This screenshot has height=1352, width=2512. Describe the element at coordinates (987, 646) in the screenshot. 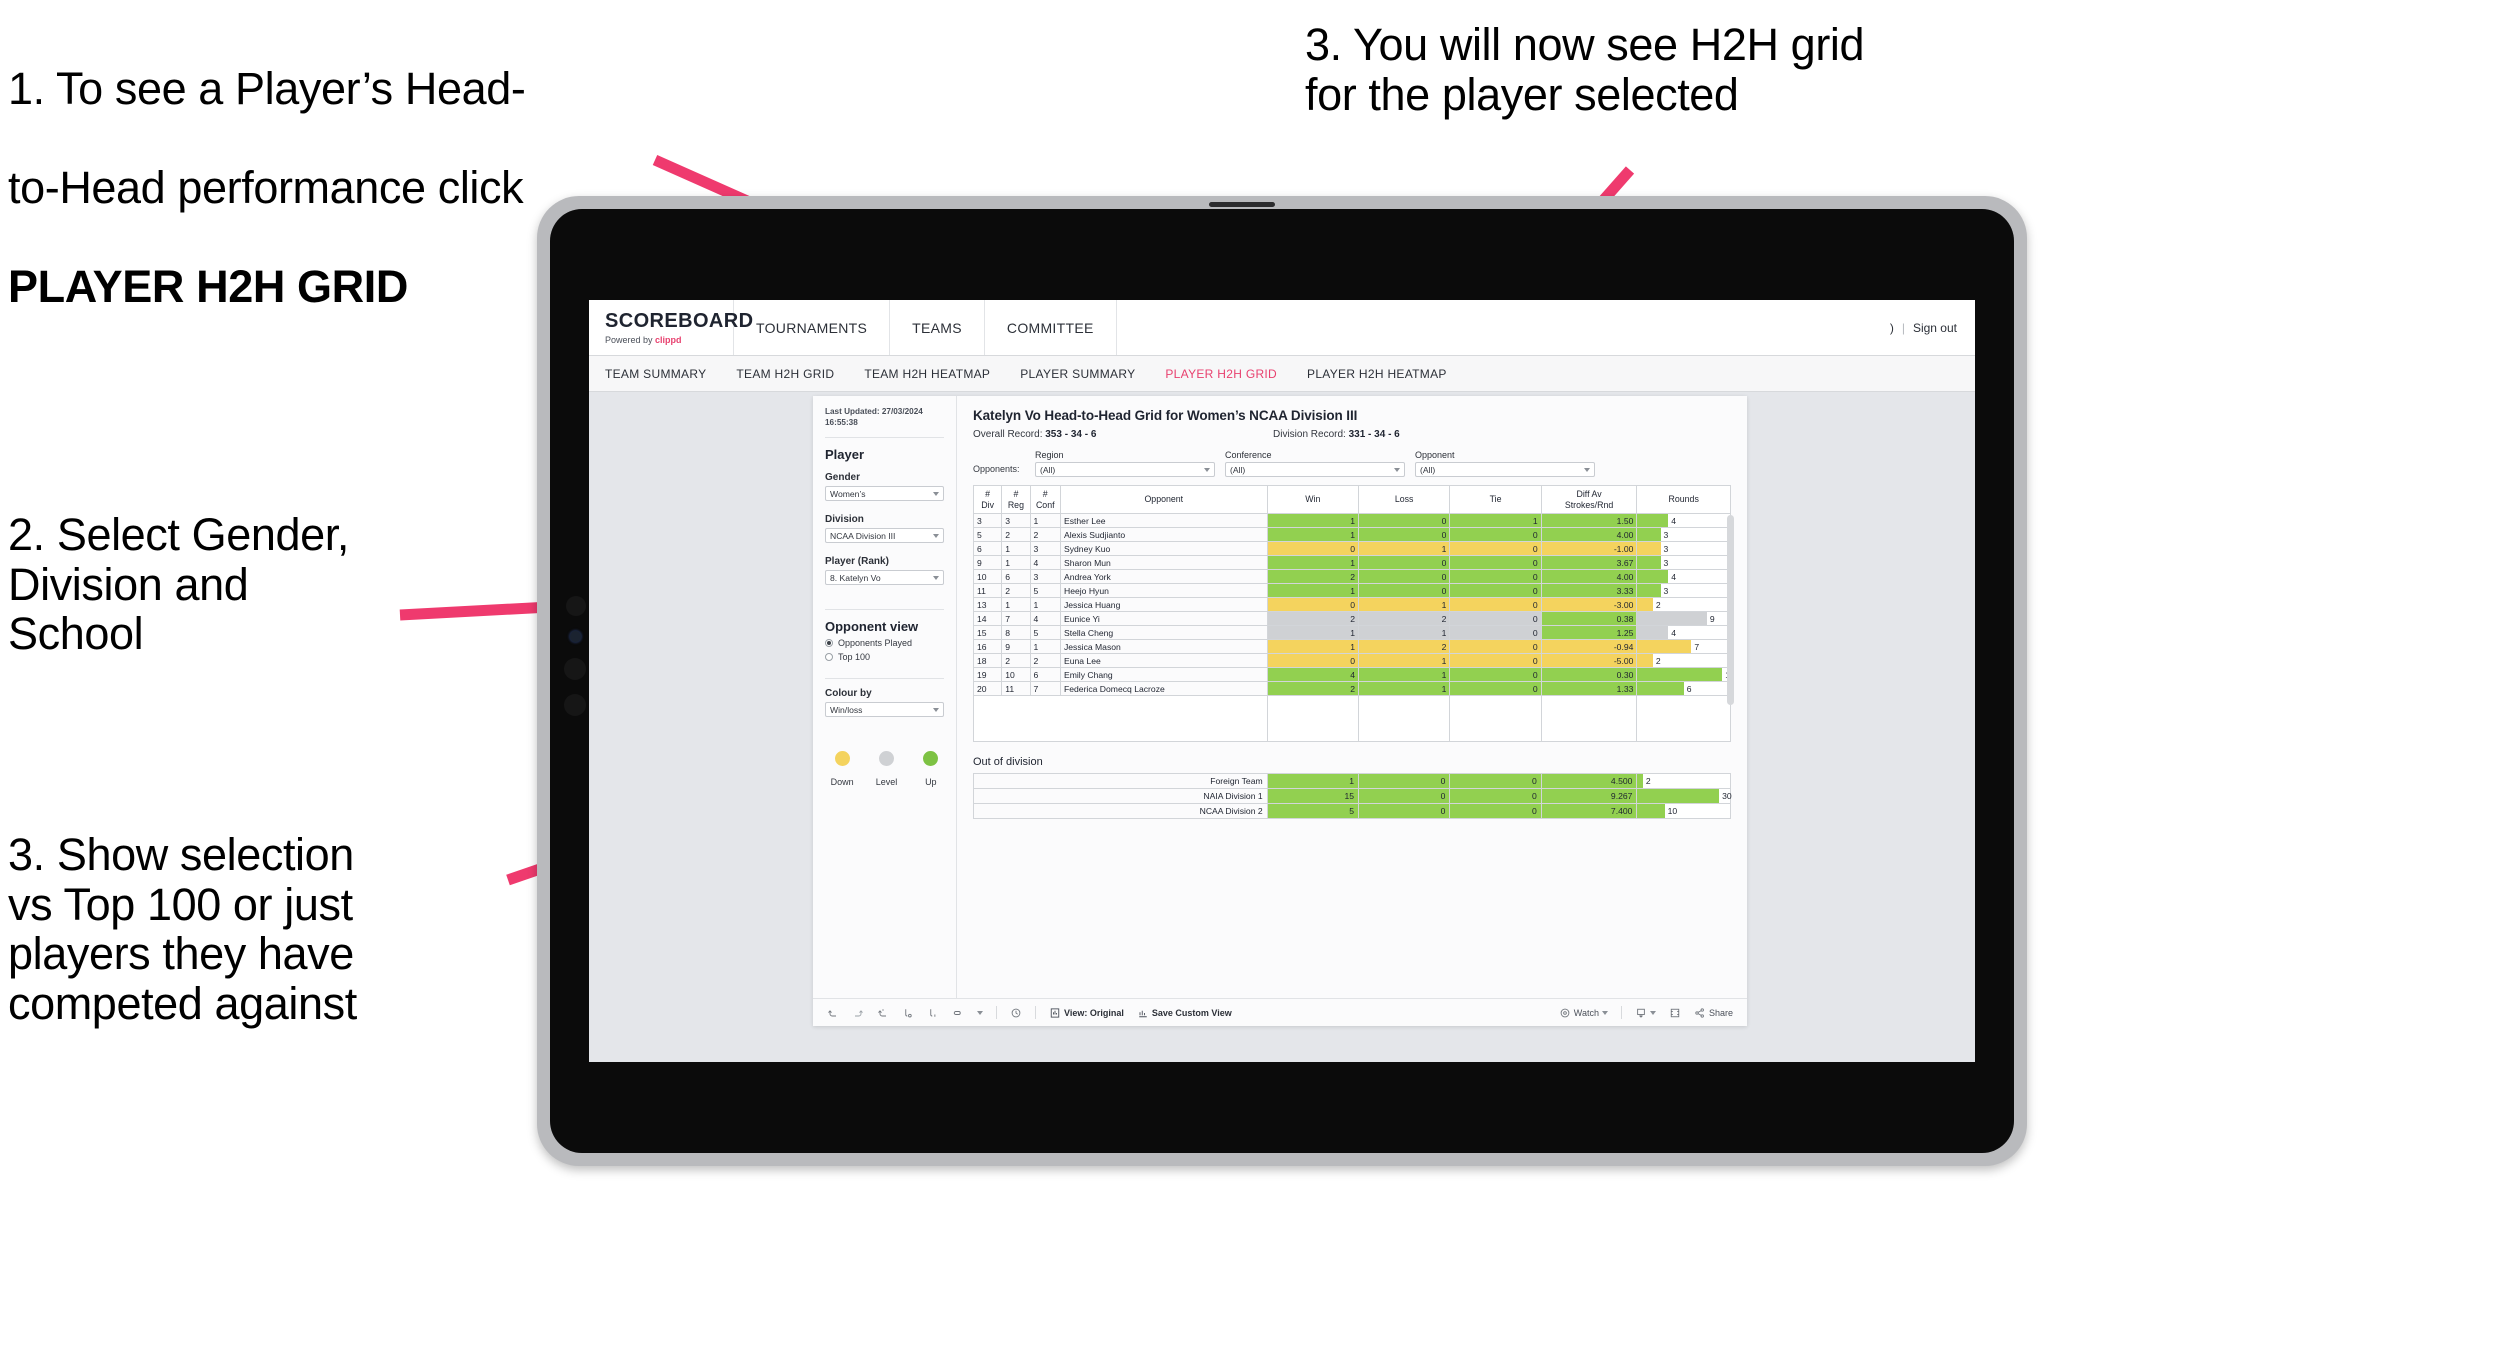

I see `cell-0: 16` at that location.